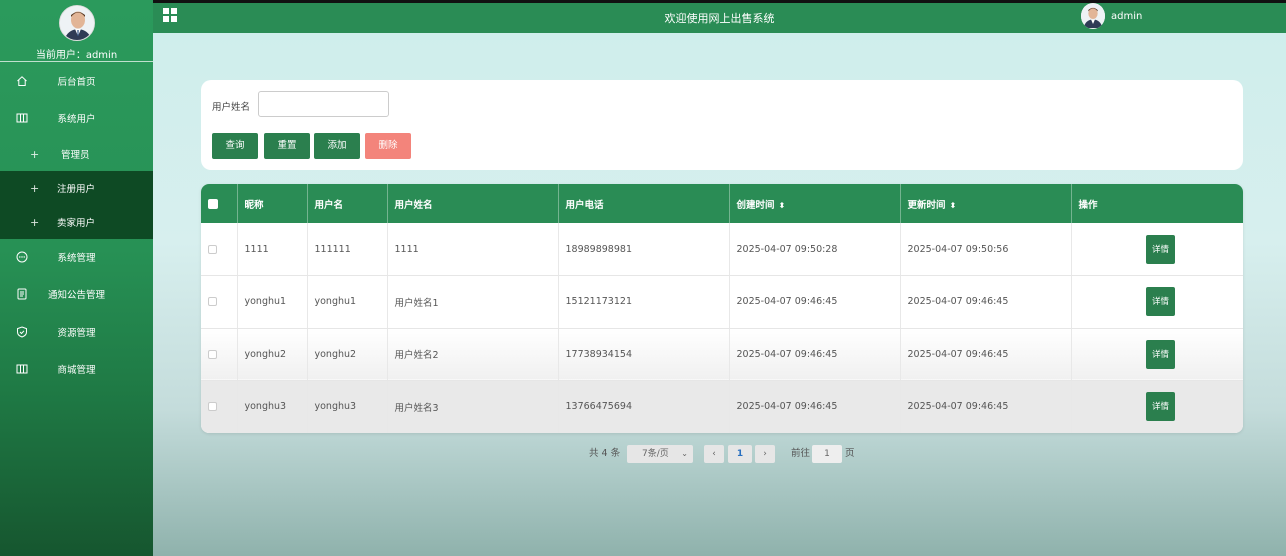  I want to click on cell-nickname: yonghu1, so click(272, 302).